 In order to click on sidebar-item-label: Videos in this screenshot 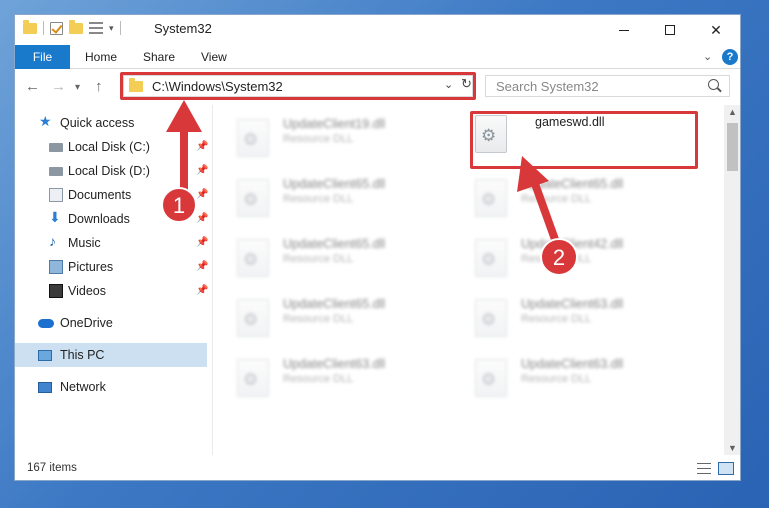, I will do `click(87, 291)`.